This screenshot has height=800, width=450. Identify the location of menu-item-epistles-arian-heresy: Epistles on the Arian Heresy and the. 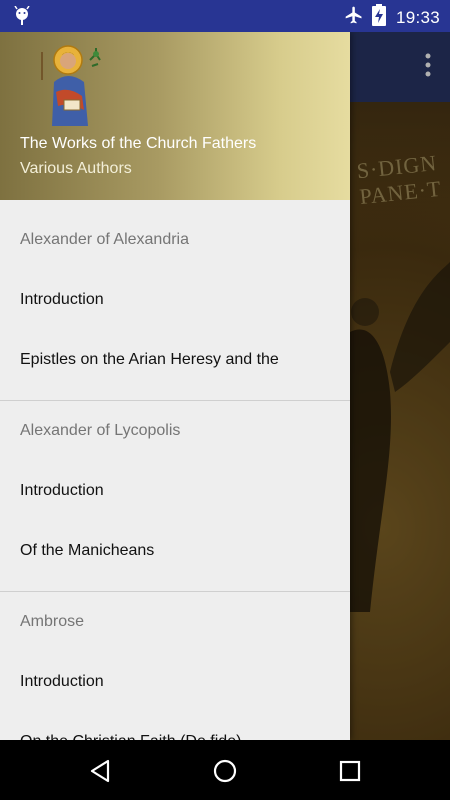
(175, 360).